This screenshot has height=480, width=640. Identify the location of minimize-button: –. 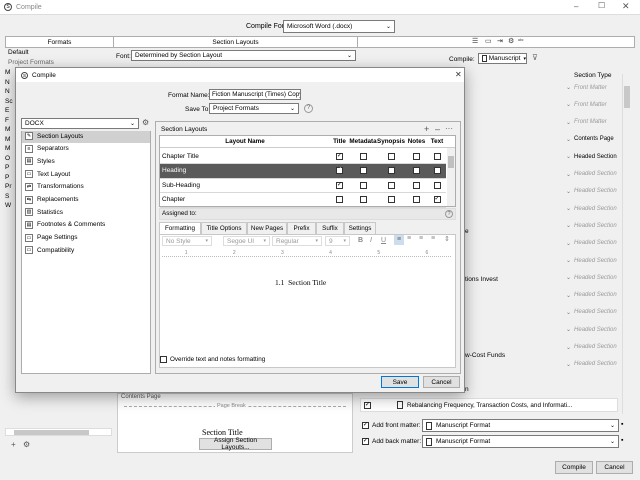
(576, 6).